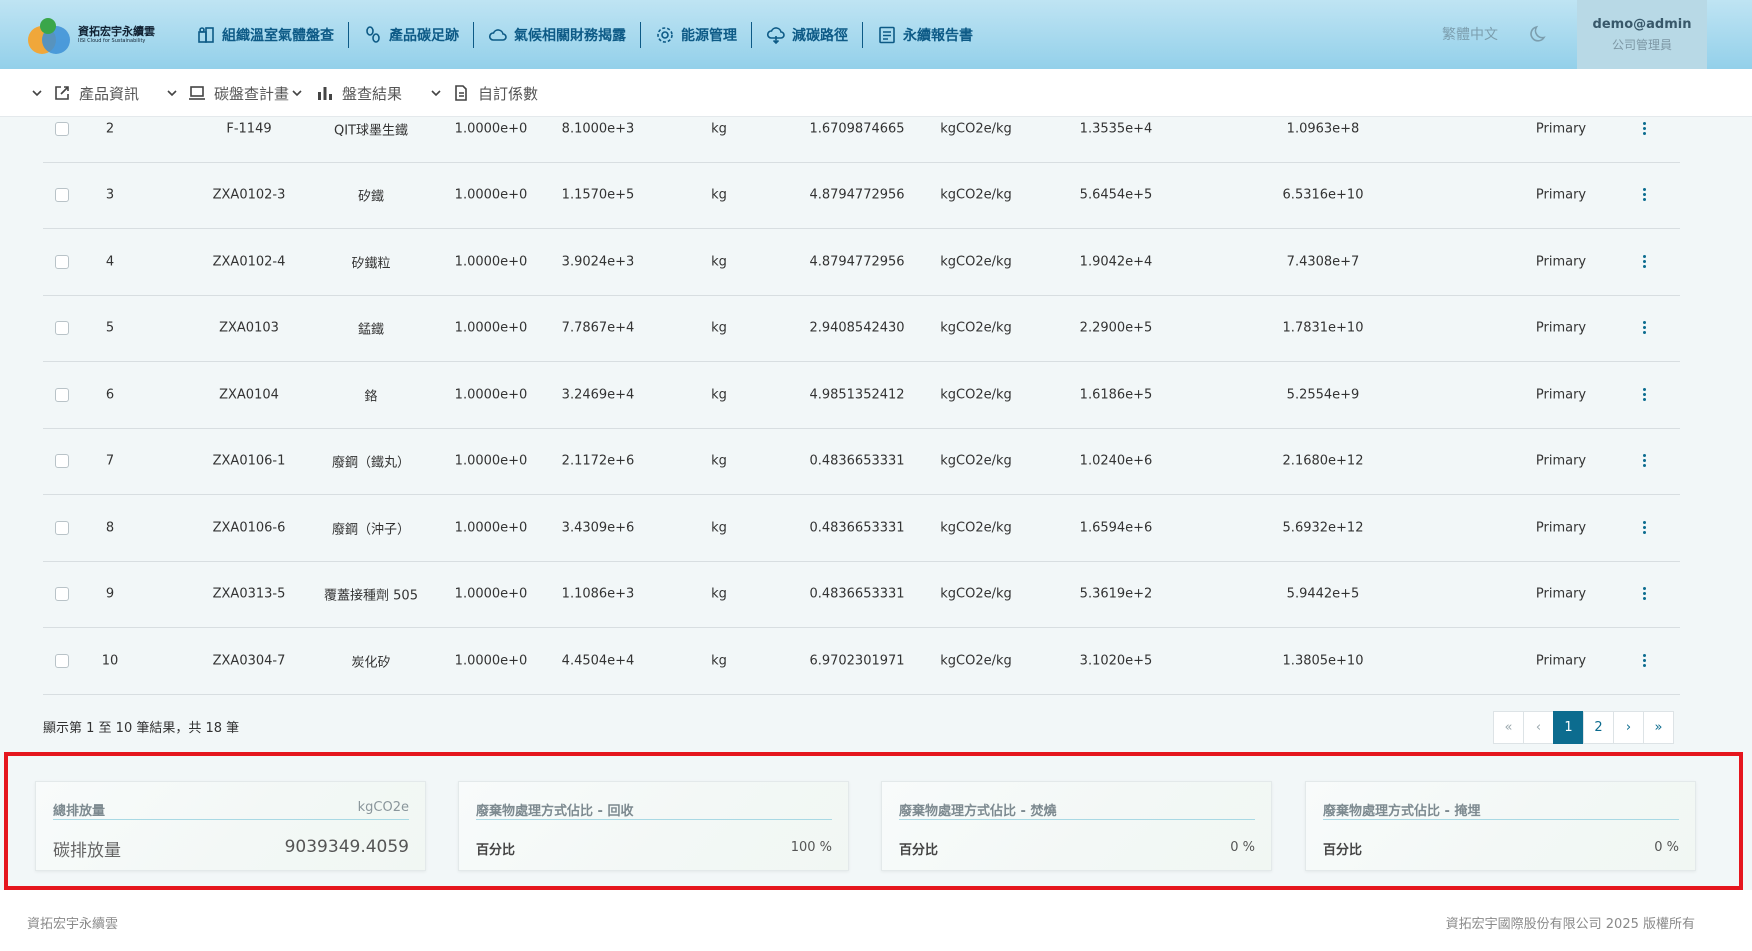 Image resolution: width=1752 pixels, height=951 pixels. What do you see at coordinates (1323, 528) in the screenshot?
I see `cell-total: 5.6932e+12` at bounding box center [1323, 528].